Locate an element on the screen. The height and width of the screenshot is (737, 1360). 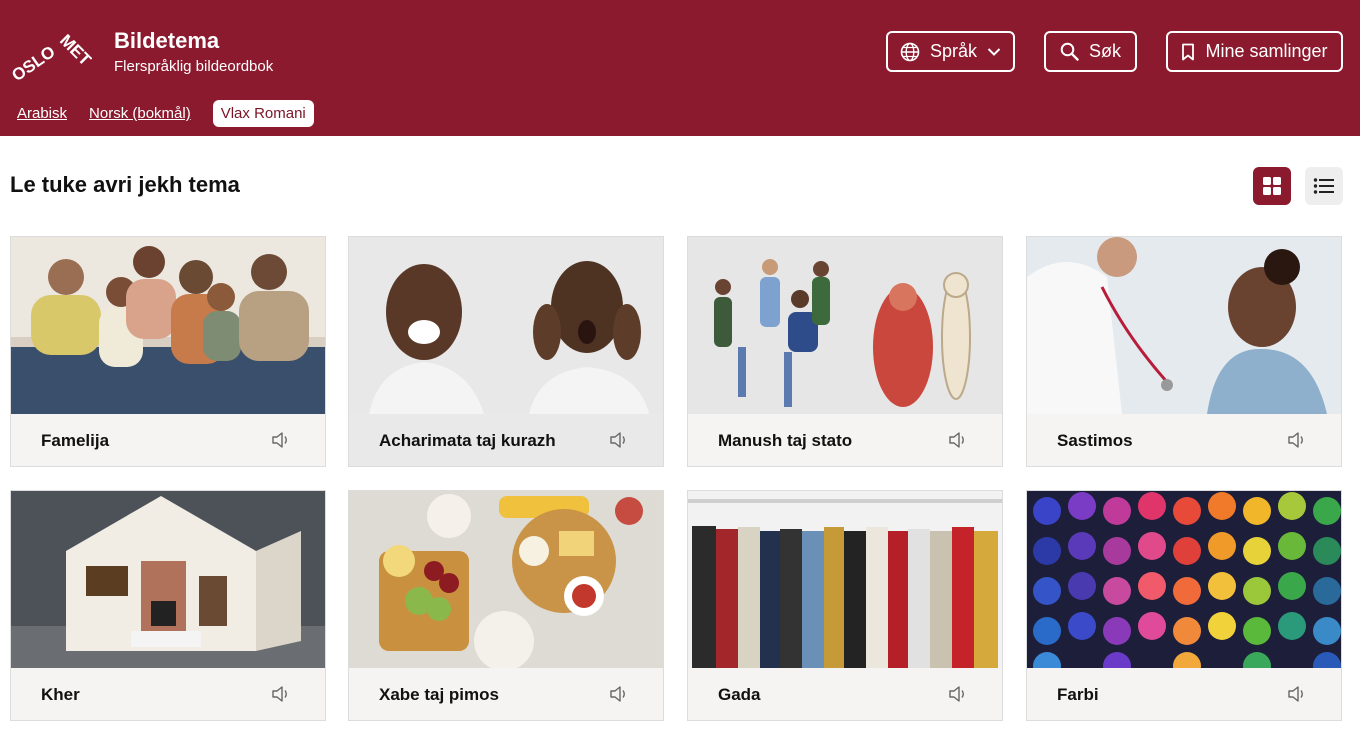
bookmark-icon is located at coordinates (1188, 51).